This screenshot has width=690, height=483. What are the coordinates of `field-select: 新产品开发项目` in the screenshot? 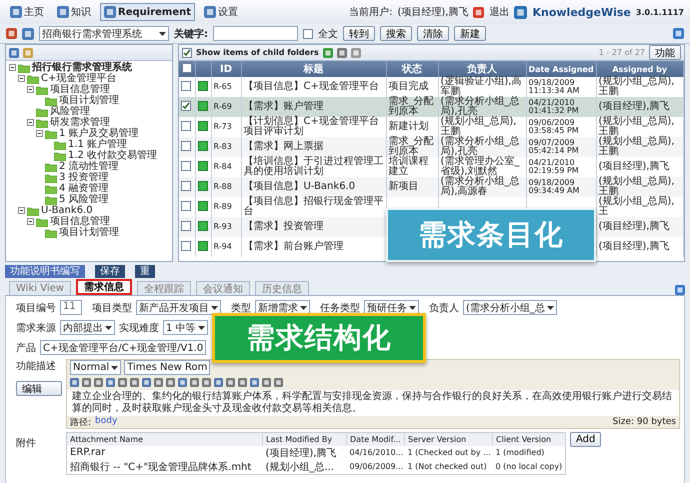 It's located at (178, 307).